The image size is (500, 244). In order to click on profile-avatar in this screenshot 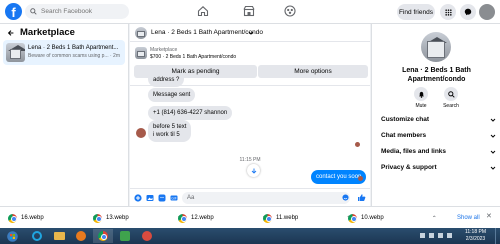, I will do `click(487, 12)`.